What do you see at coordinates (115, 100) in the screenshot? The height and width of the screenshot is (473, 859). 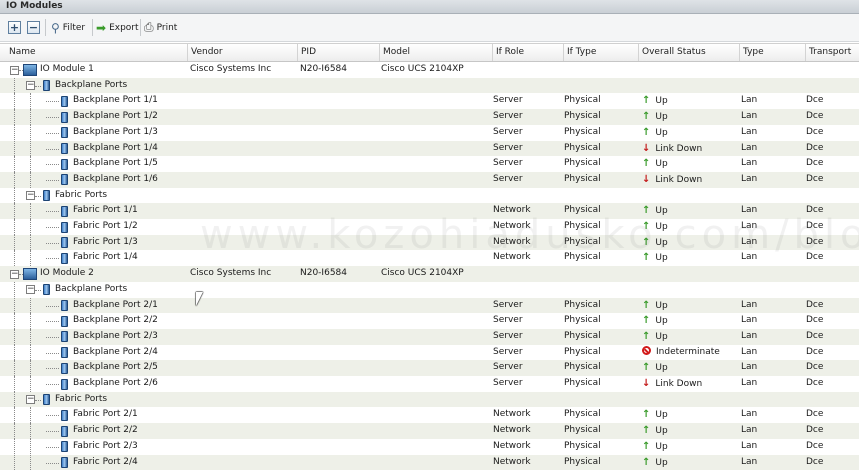 I see `row-name: Backplane Port 1/1` at bounding box center [115, 100].